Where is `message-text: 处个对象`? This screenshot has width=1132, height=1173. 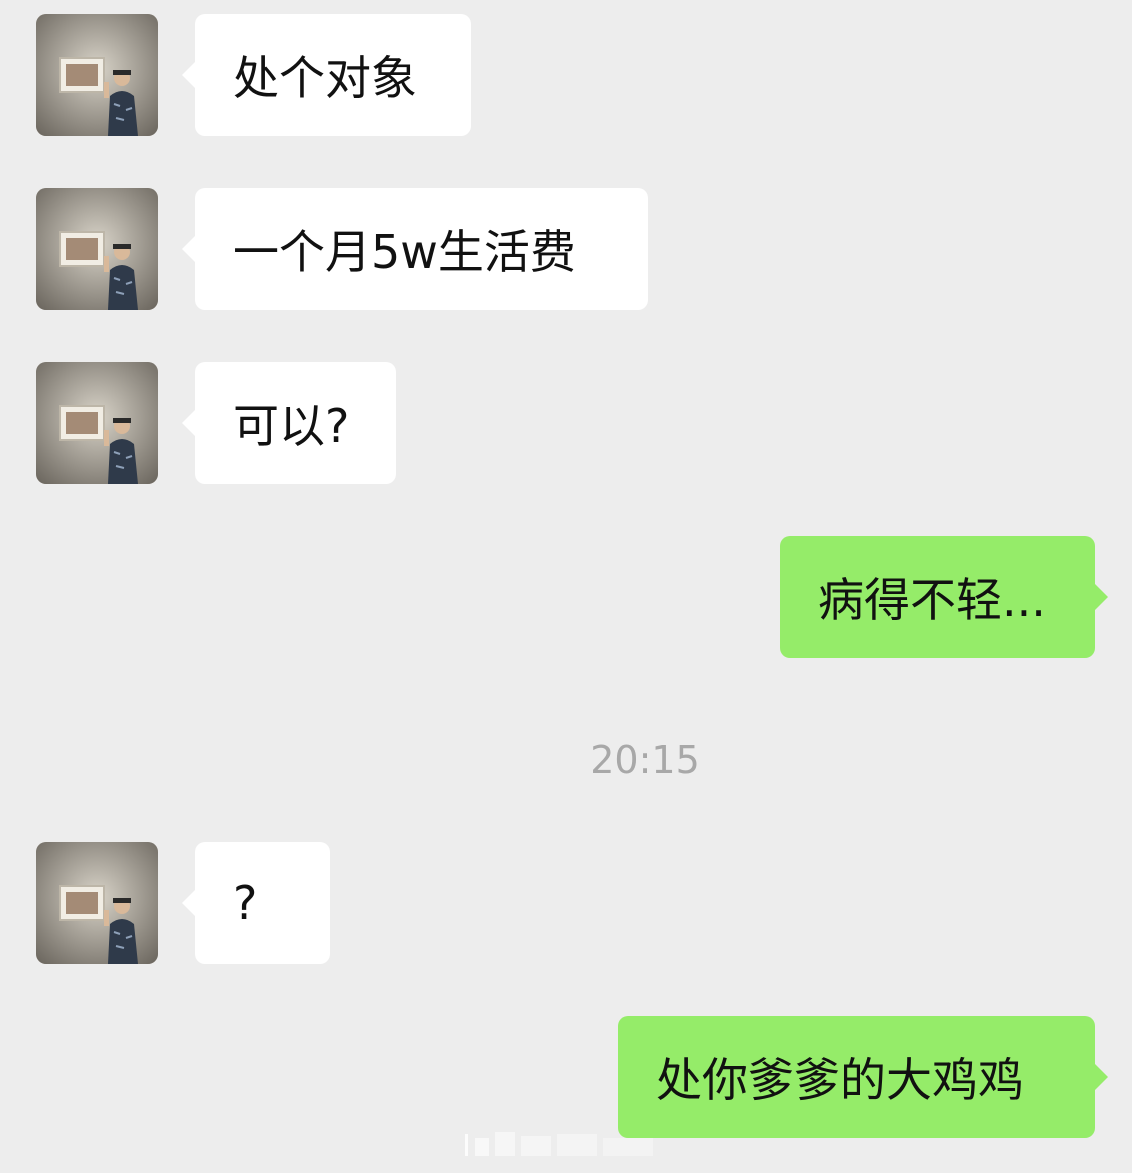
message-text: 处个对象 is located at coordinates (325, 78).